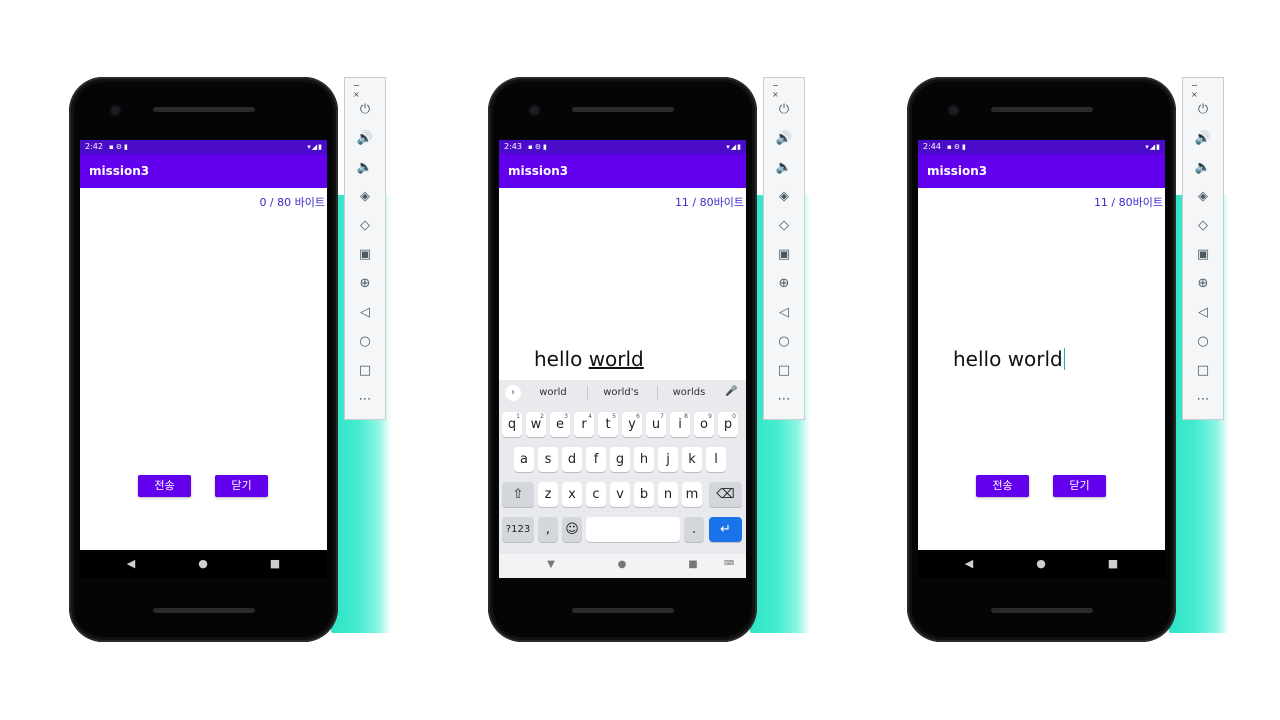  What do you see at coordinates (560, 424) in the screenshot?
I see `key-e: e3` at bounding box center [560, 424].